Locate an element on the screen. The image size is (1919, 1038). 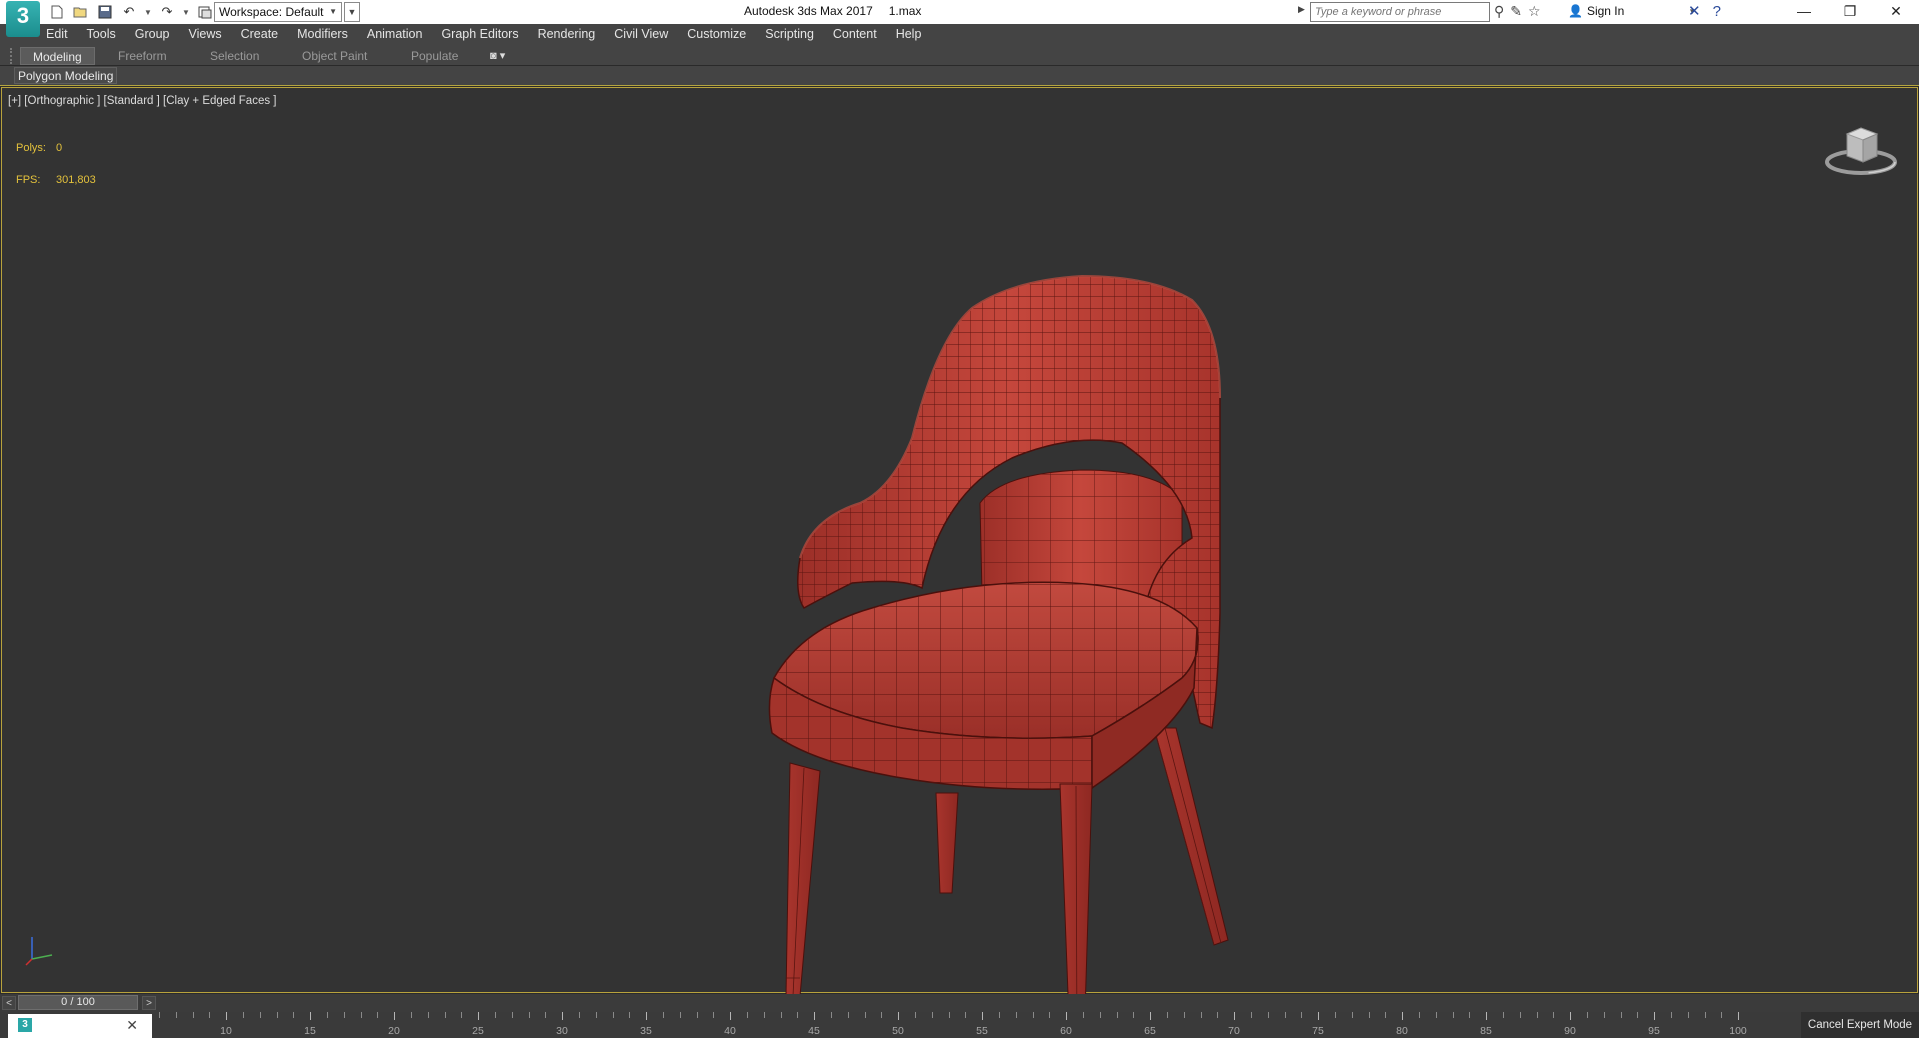
tab-freeform: Freeform is located at coordinates (142, 56).